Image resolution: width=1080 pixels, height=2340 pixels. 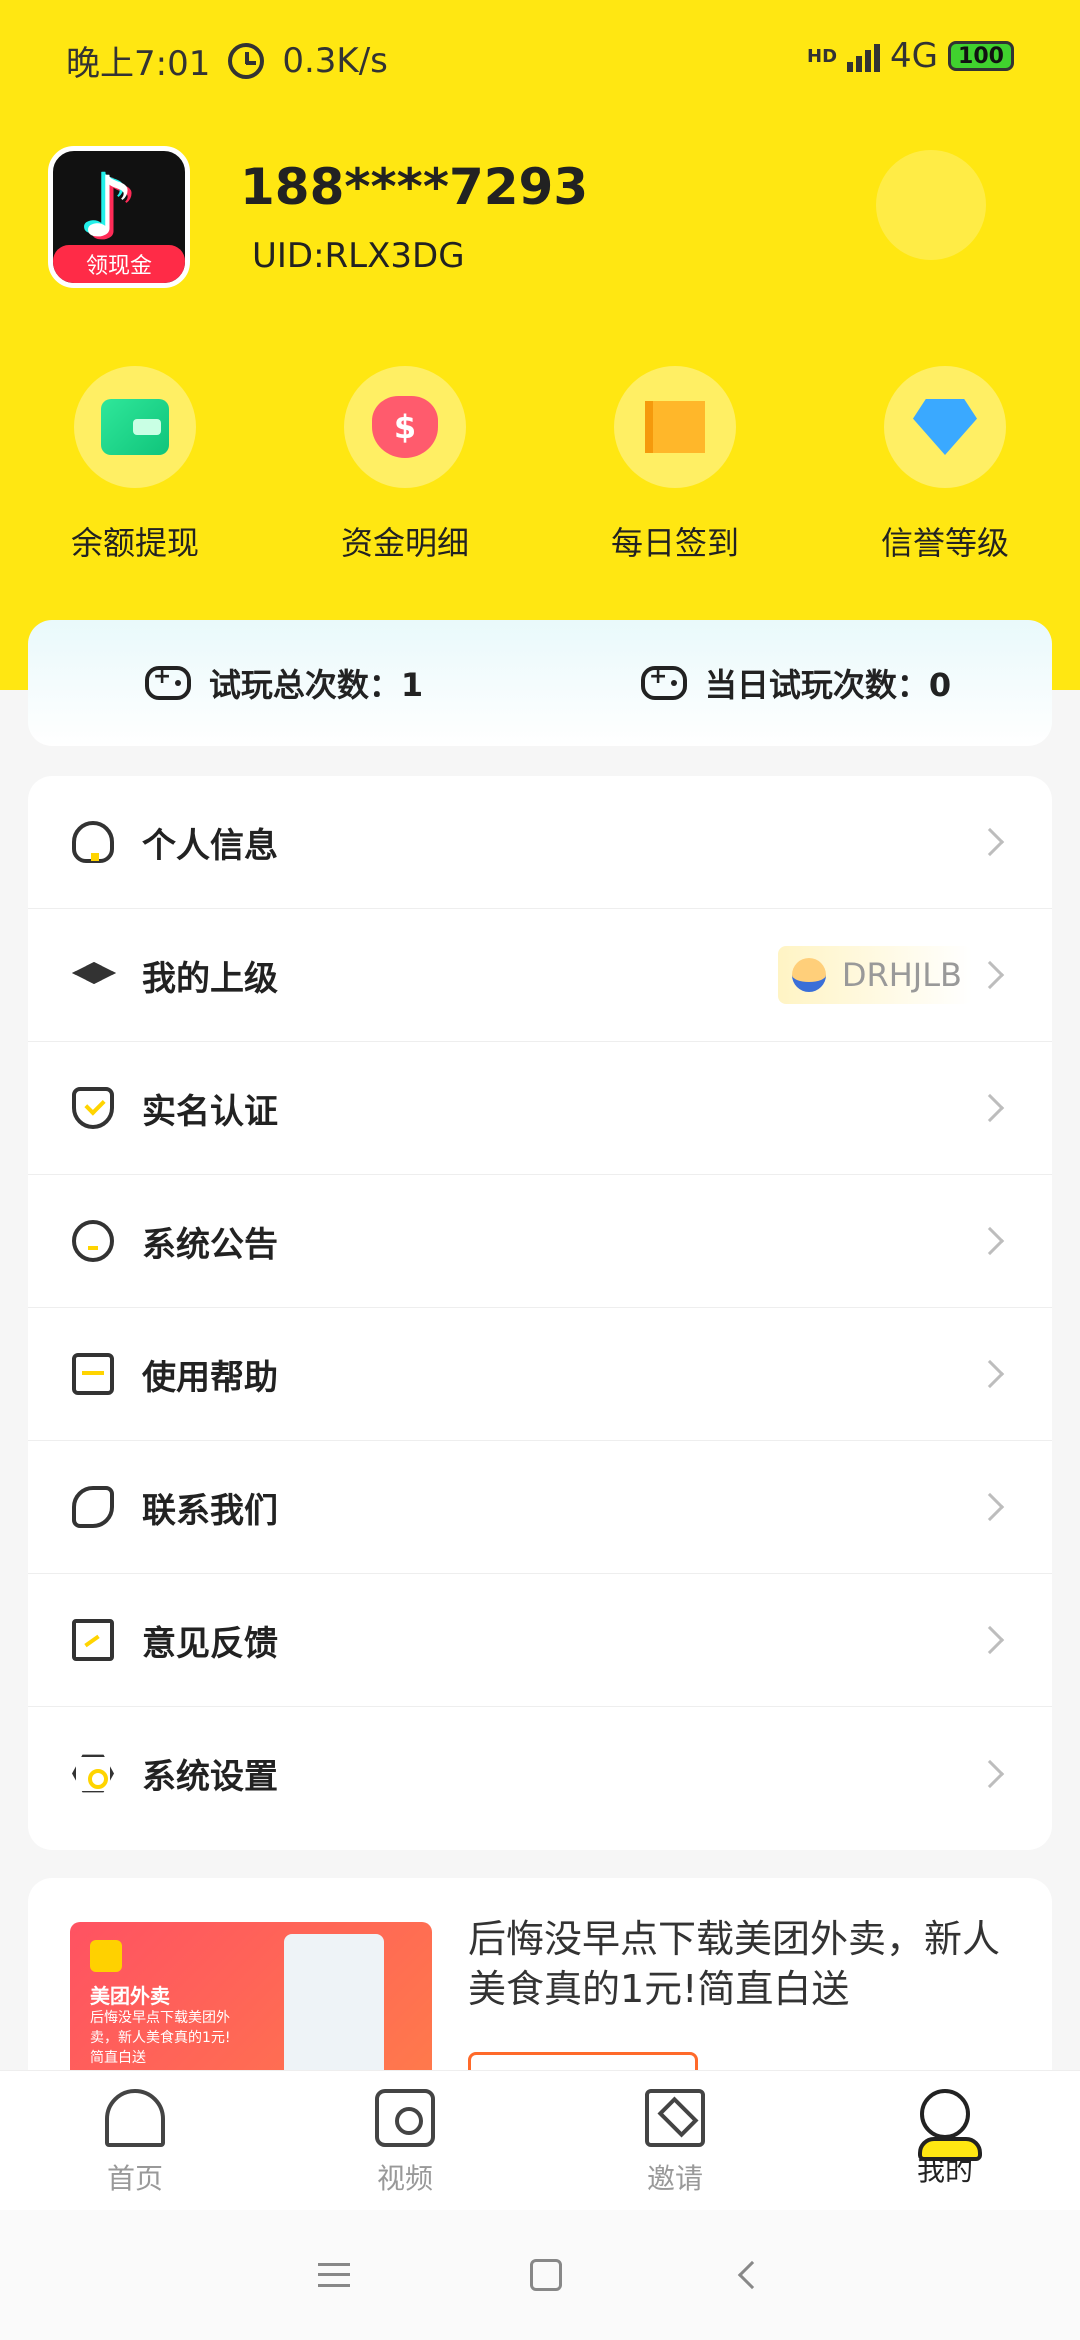 I want to click on superior-tag: DRHJLB, so click(x=874, y=975).